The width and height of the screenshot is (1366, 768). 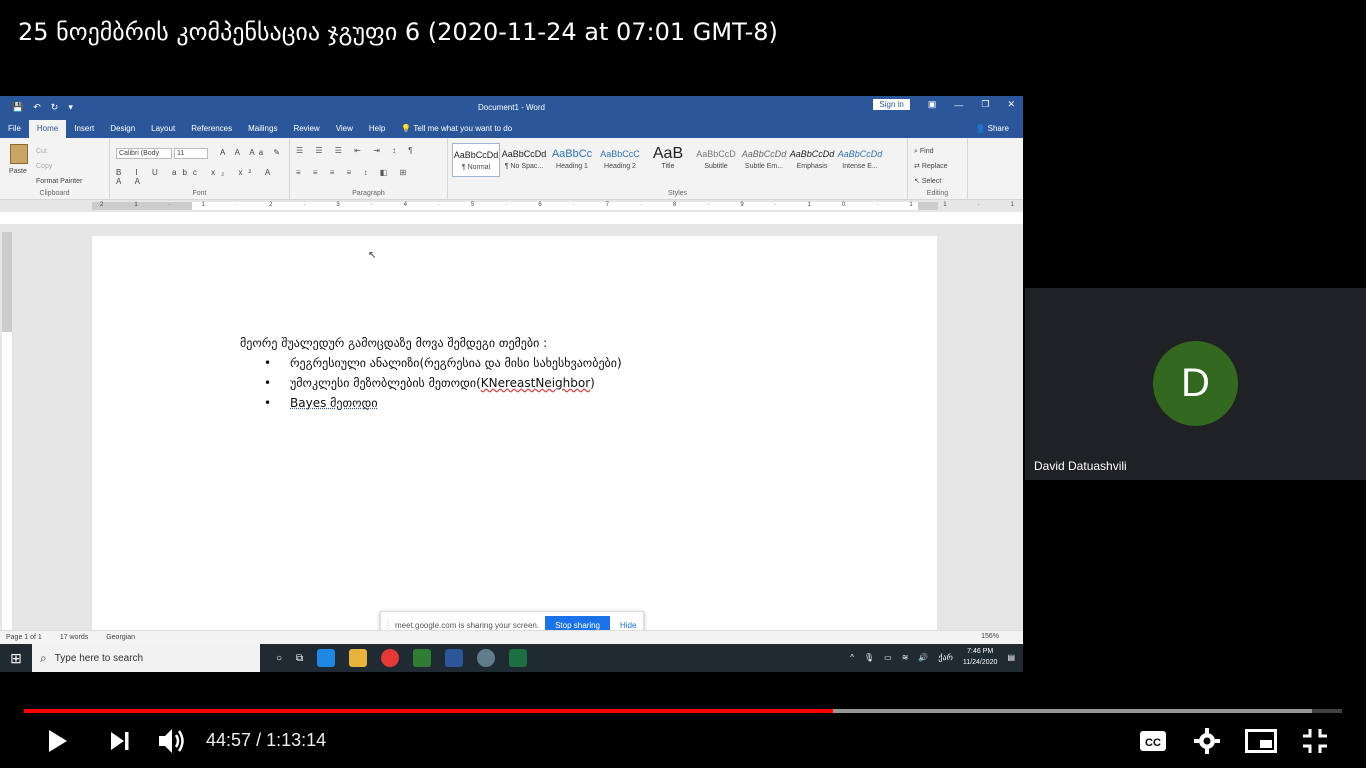 What do you see at coordinates (407, 128) in the screenshot?
I see `lightbulb-icon: 💡` at bounding box center [407, 128].